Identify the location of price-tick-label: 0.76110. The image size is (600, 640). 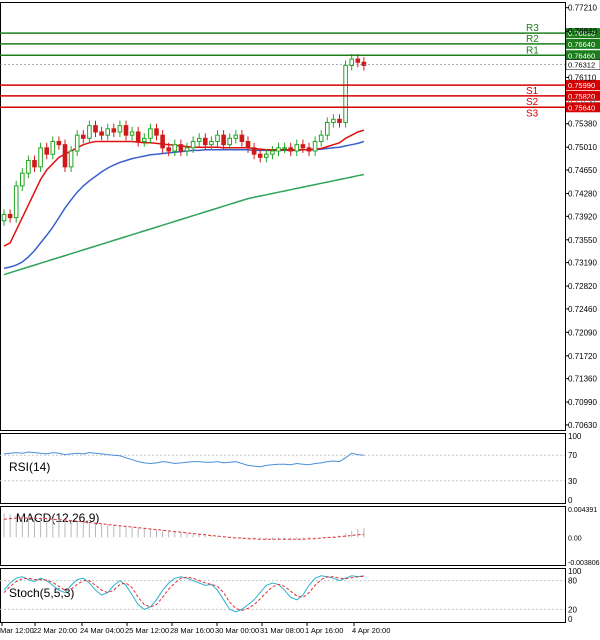
(582, 77).